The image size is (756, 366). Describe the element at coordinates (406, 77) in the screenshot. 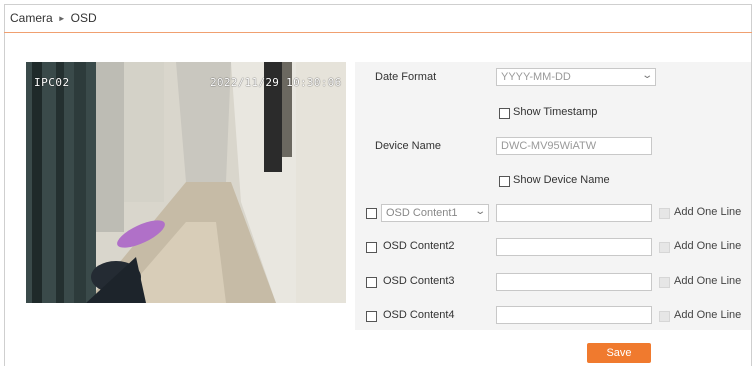

I see `date-format-label: Date Format` at that location.